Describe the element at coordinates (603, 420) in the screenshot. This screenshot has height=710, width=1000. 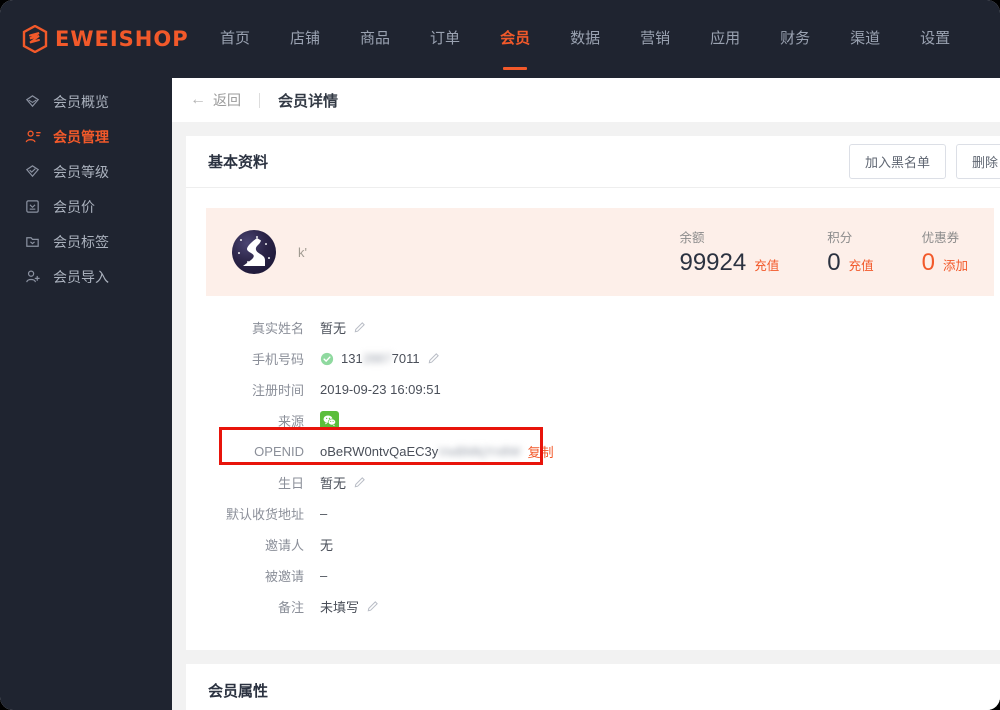
I see `row-source: 来源` at that location.